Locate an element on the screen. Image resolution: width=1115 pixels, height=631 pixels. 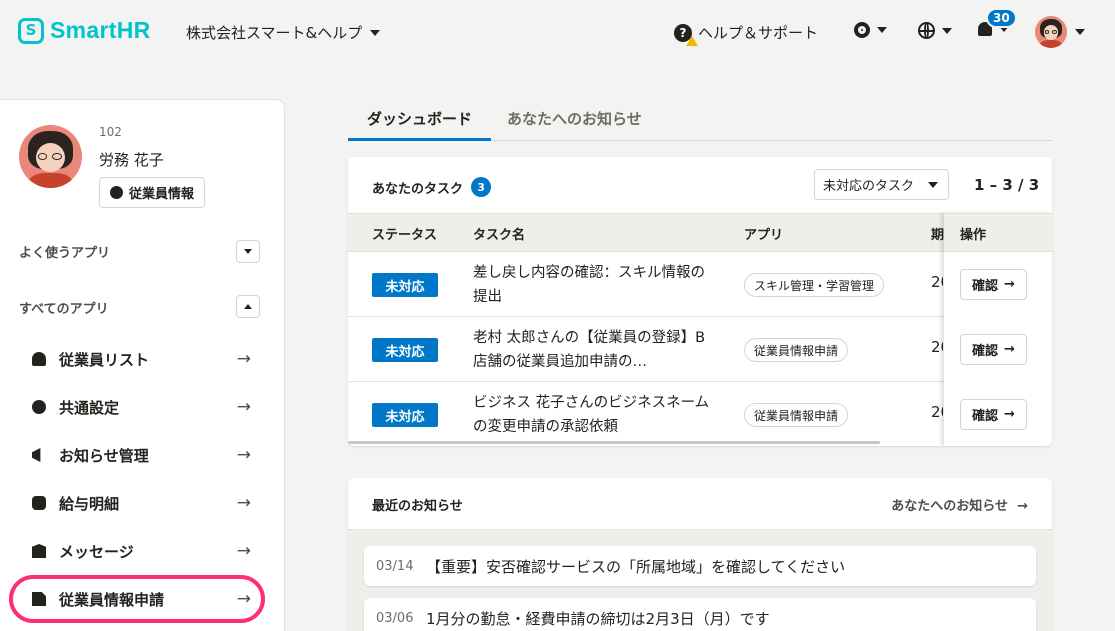
caret-up-icon is located at coordinates (248, 306).